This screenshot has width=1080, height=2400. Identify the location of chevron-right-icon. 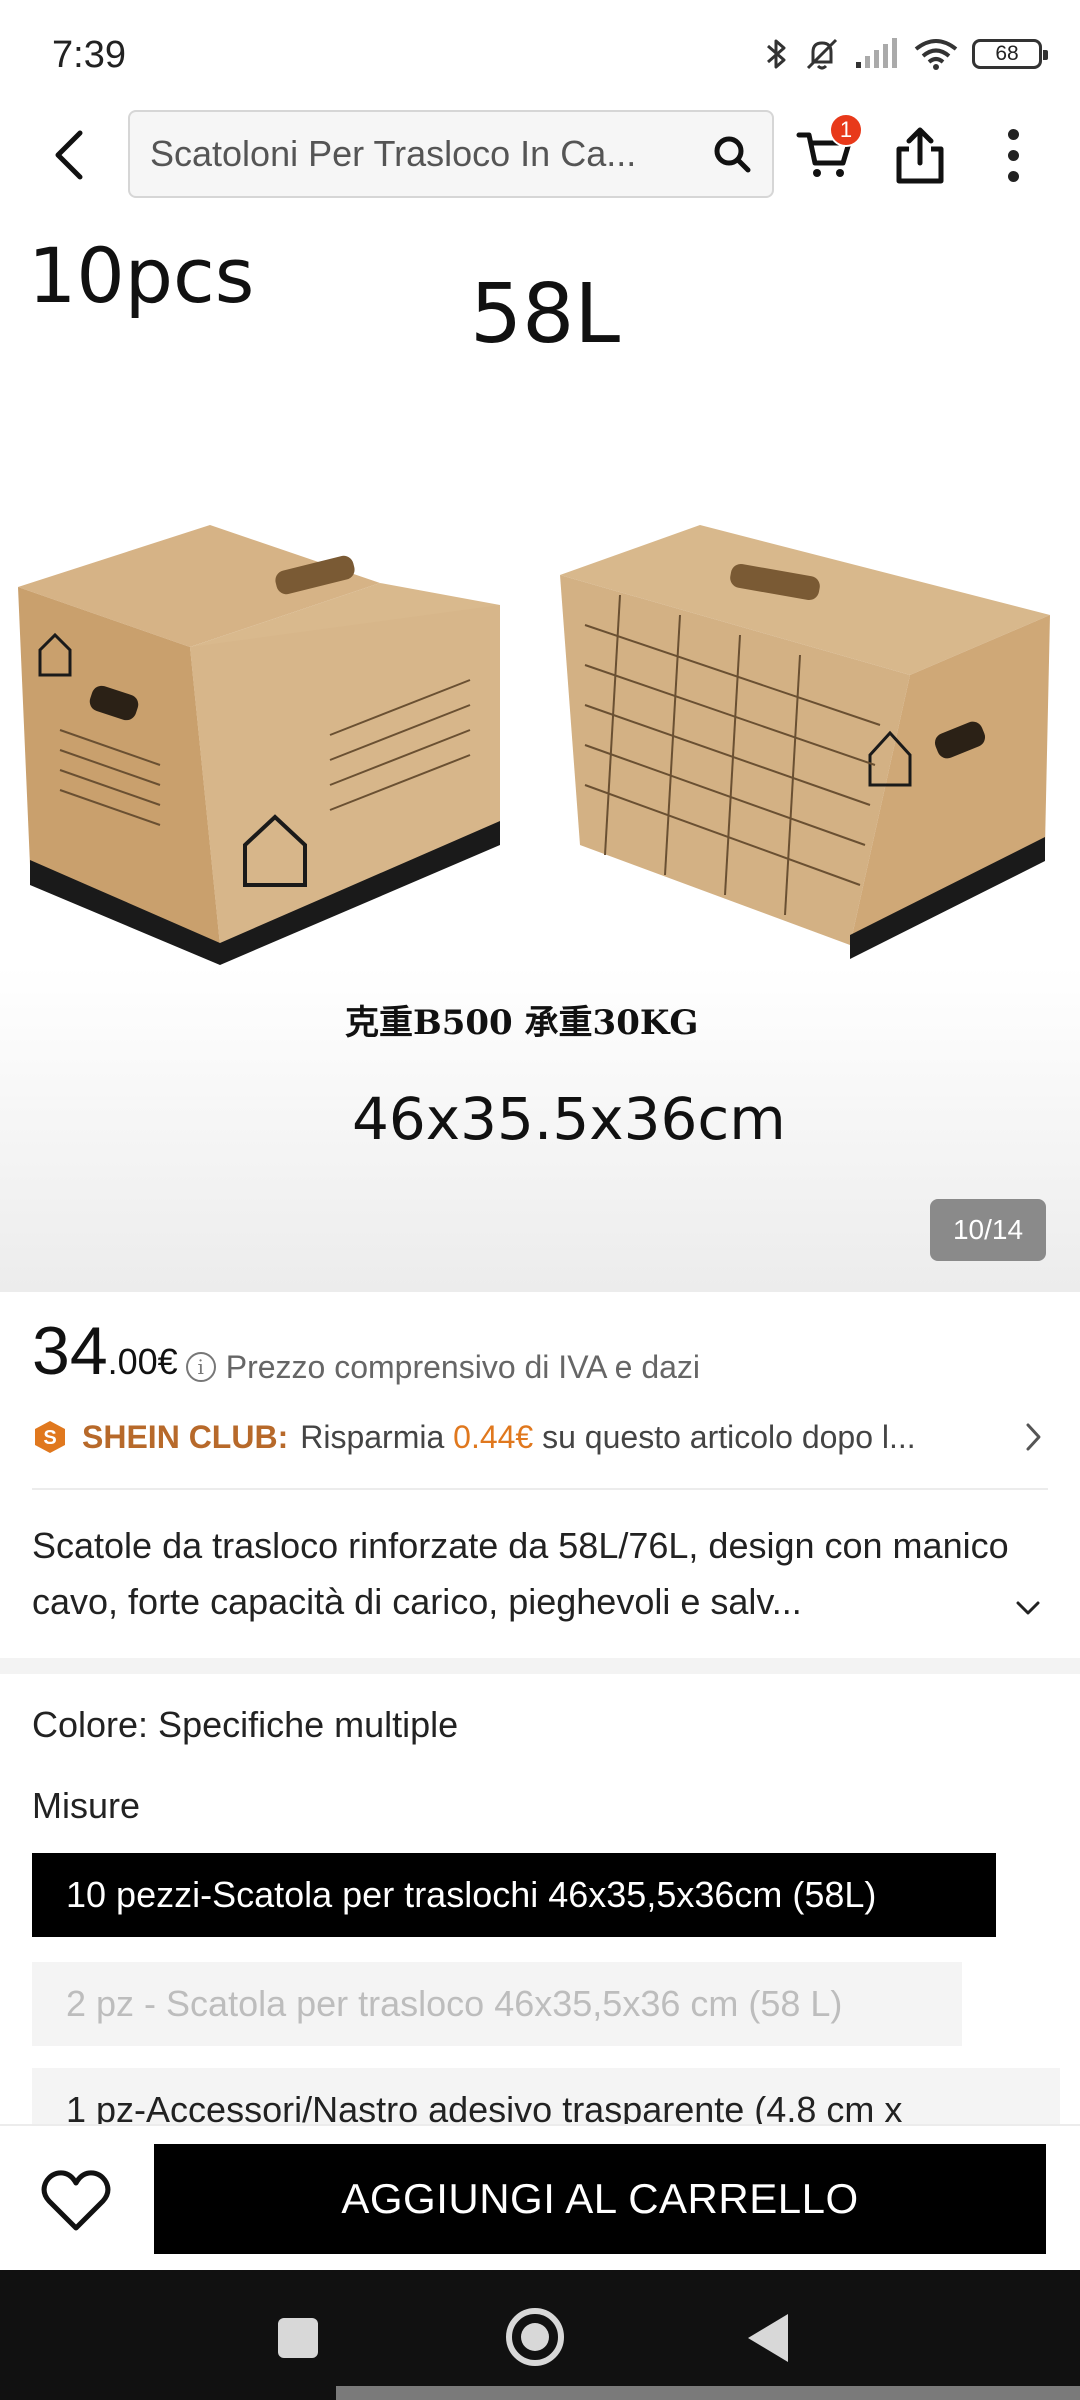
(1034, 1437).